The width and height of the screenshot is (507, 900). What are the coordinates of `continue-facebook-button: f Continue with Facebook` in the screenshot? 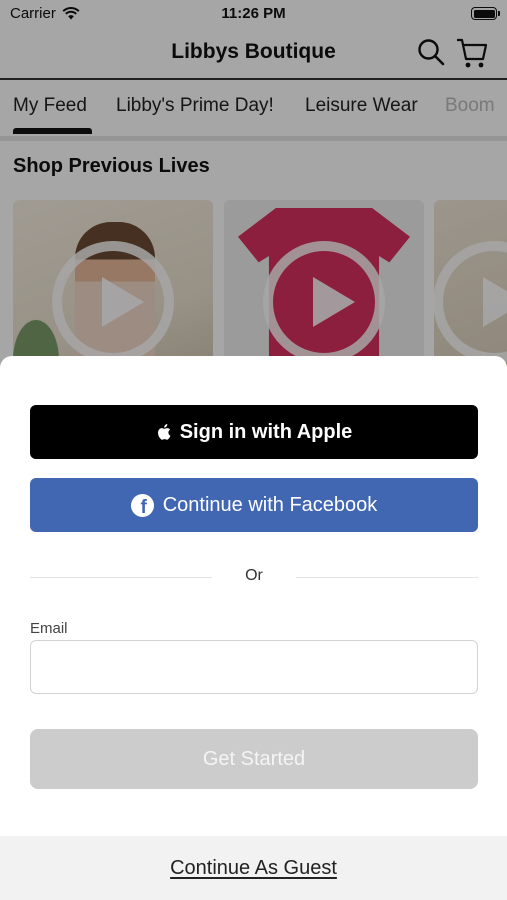 It's located at (254, 505).